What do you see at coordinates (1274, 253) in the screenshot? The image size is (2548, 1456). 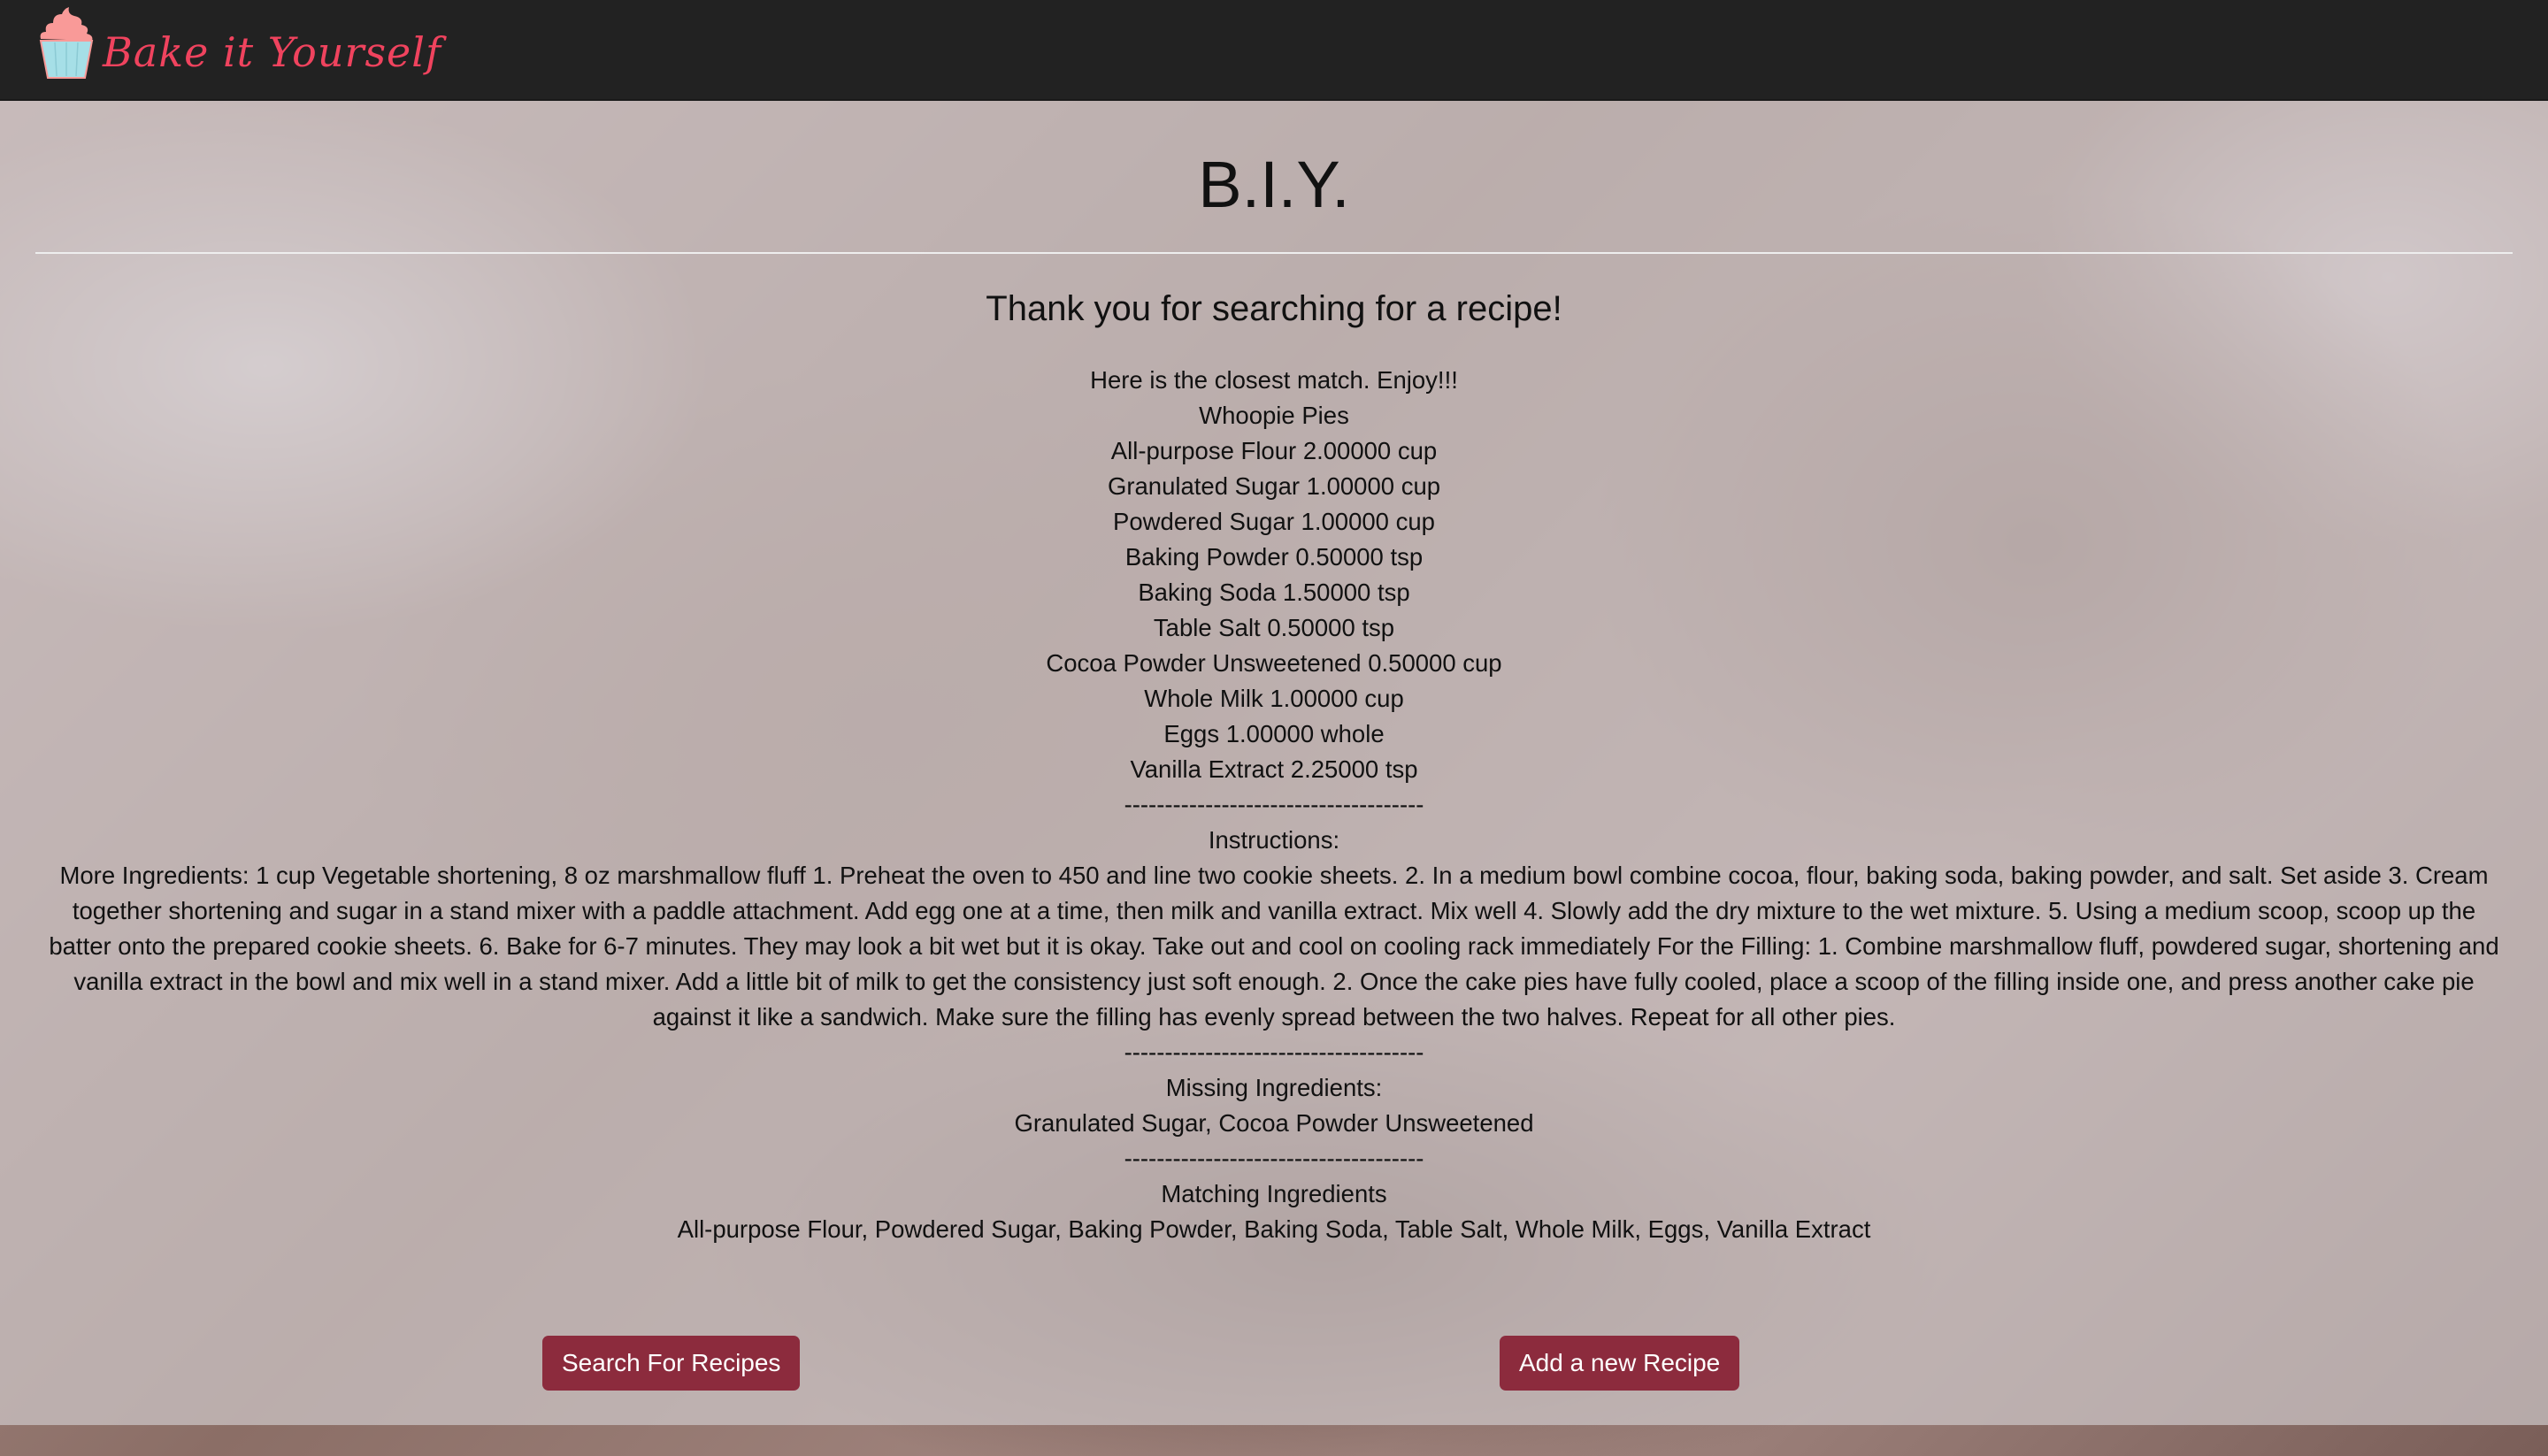 I see `divider` at bounding box center [1274, 253].